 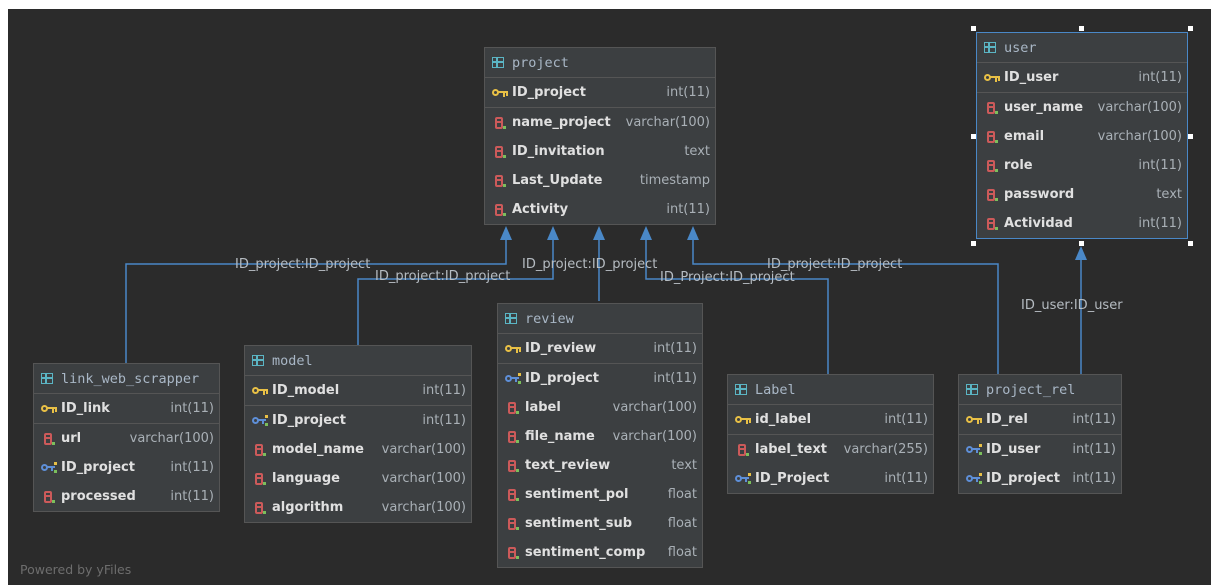 What do you see at coordinates (600, 465) in the screenshot?
I see `field-row: text_review text` at bounding box center [600, 465].